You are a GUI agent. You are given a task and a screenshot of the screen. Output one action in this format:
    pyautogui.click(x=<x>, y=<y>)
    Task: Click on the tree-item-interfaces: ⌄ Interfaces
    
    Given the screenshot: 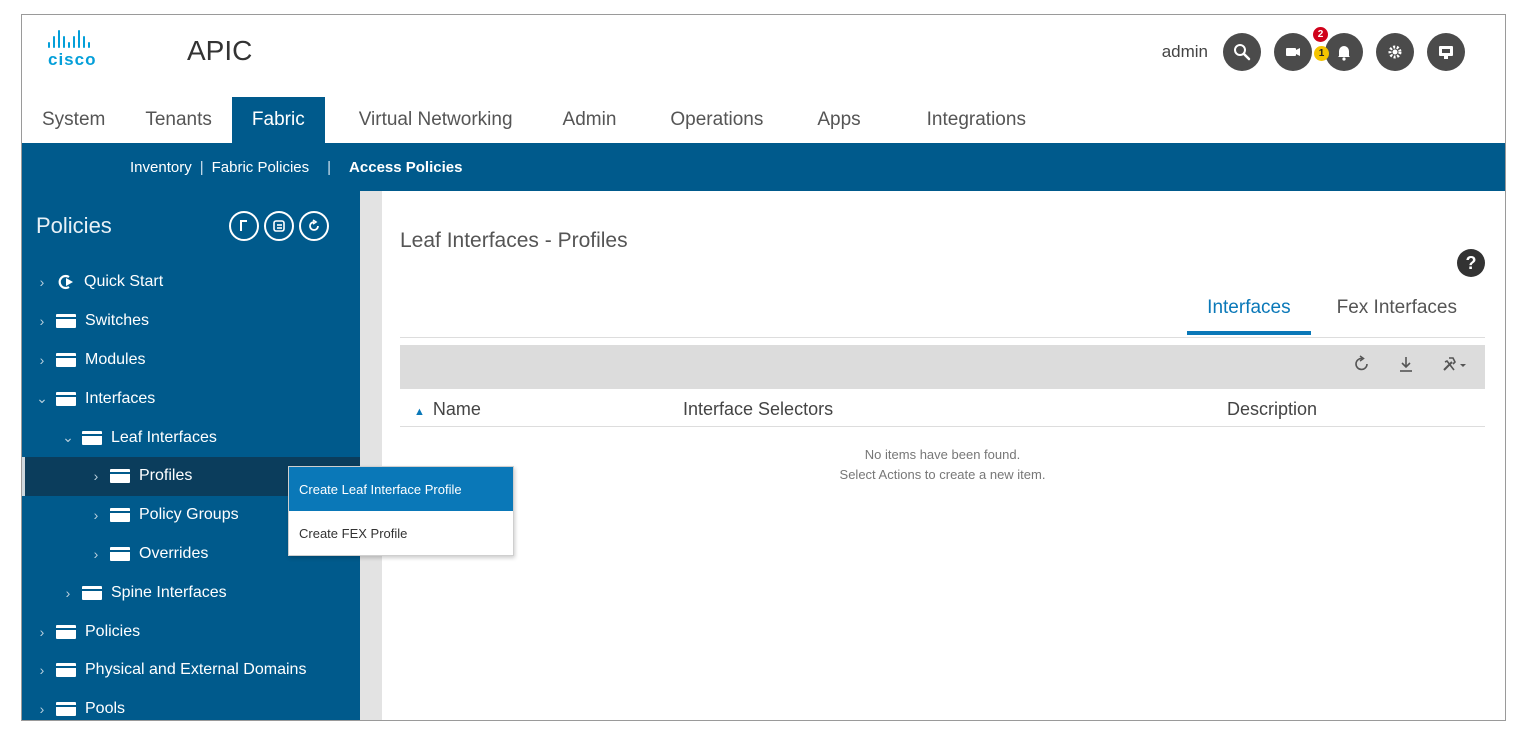 What is the action you would take?
    pyautogui.click(x=191, y=398)
    